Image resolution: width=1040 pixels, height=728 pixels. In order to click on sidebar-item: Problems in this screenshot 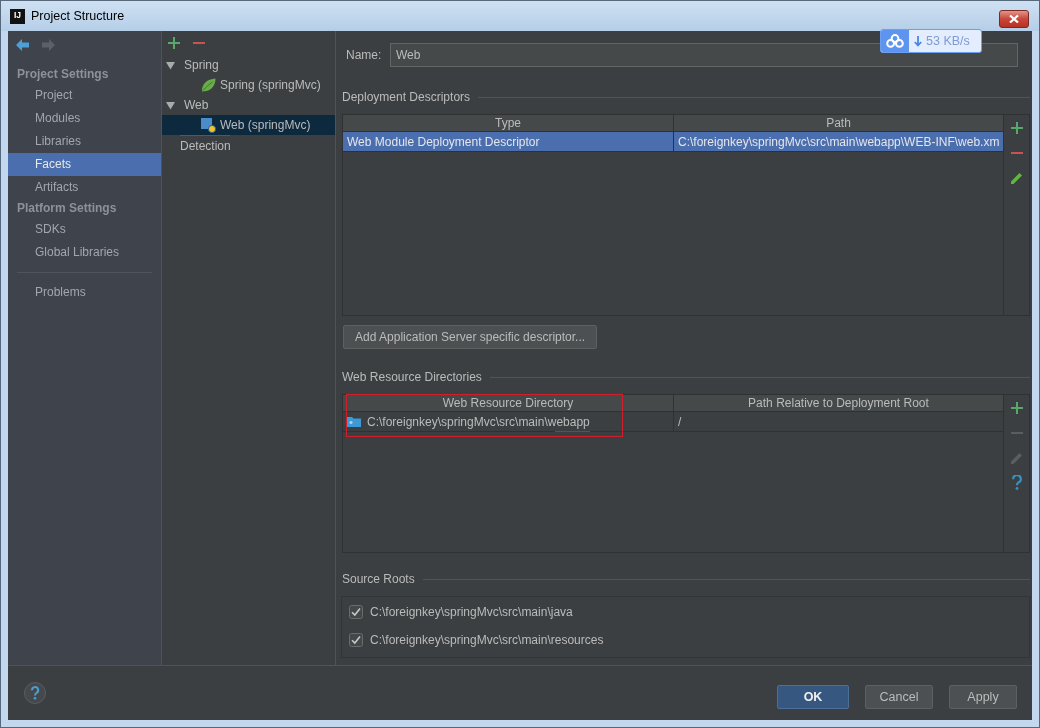, I will do `click(84, 292)`.